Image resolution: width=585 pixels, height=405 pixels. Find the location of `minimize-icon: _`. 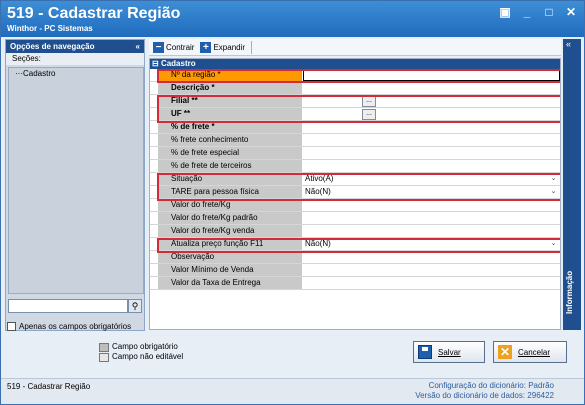

minimize-icon: _ is located at coordinates (527, 12).